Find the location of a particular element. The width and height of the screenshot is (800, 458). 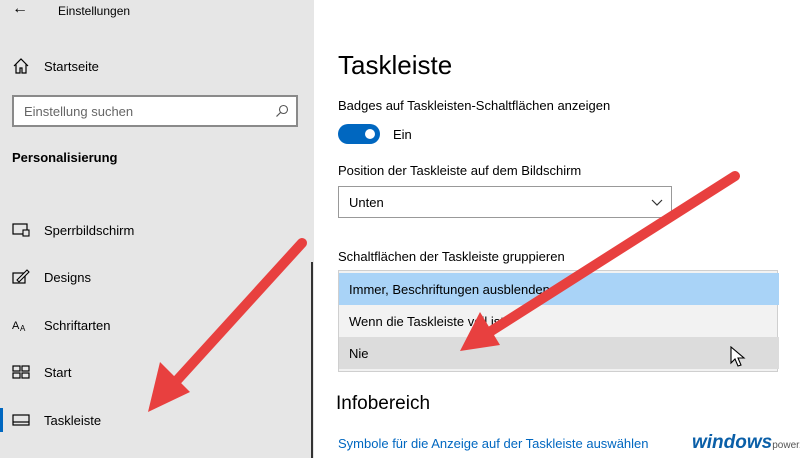

active-indicator is located at coordinates (1, 420).